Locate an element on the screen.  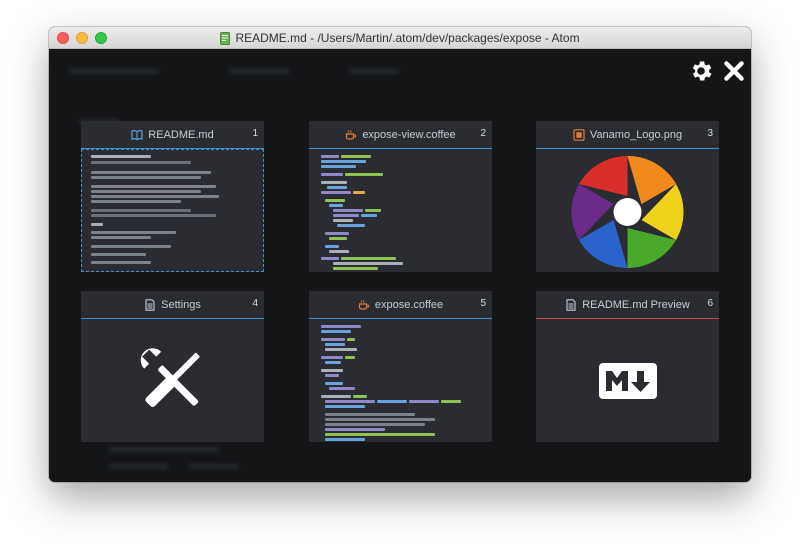
tile-preview-markdown-logo is located at coordinates (627, 380).